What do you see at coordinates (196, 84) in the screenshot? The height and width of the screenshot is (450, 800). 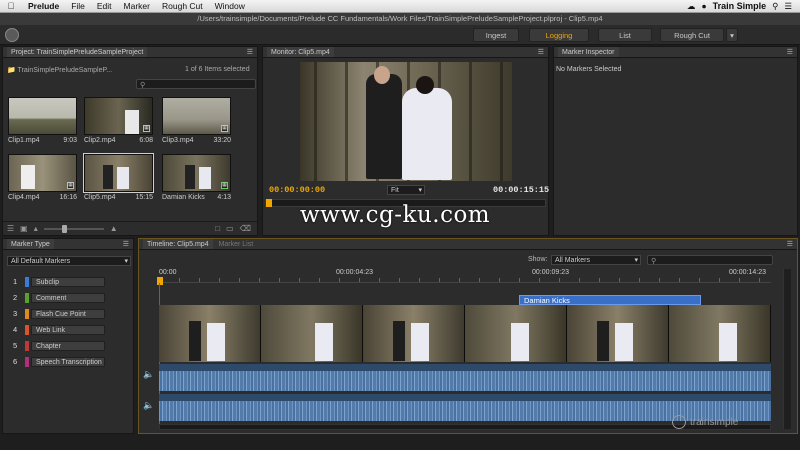 I see `project-search-input: ⚲` at bounding box center [196, 84].